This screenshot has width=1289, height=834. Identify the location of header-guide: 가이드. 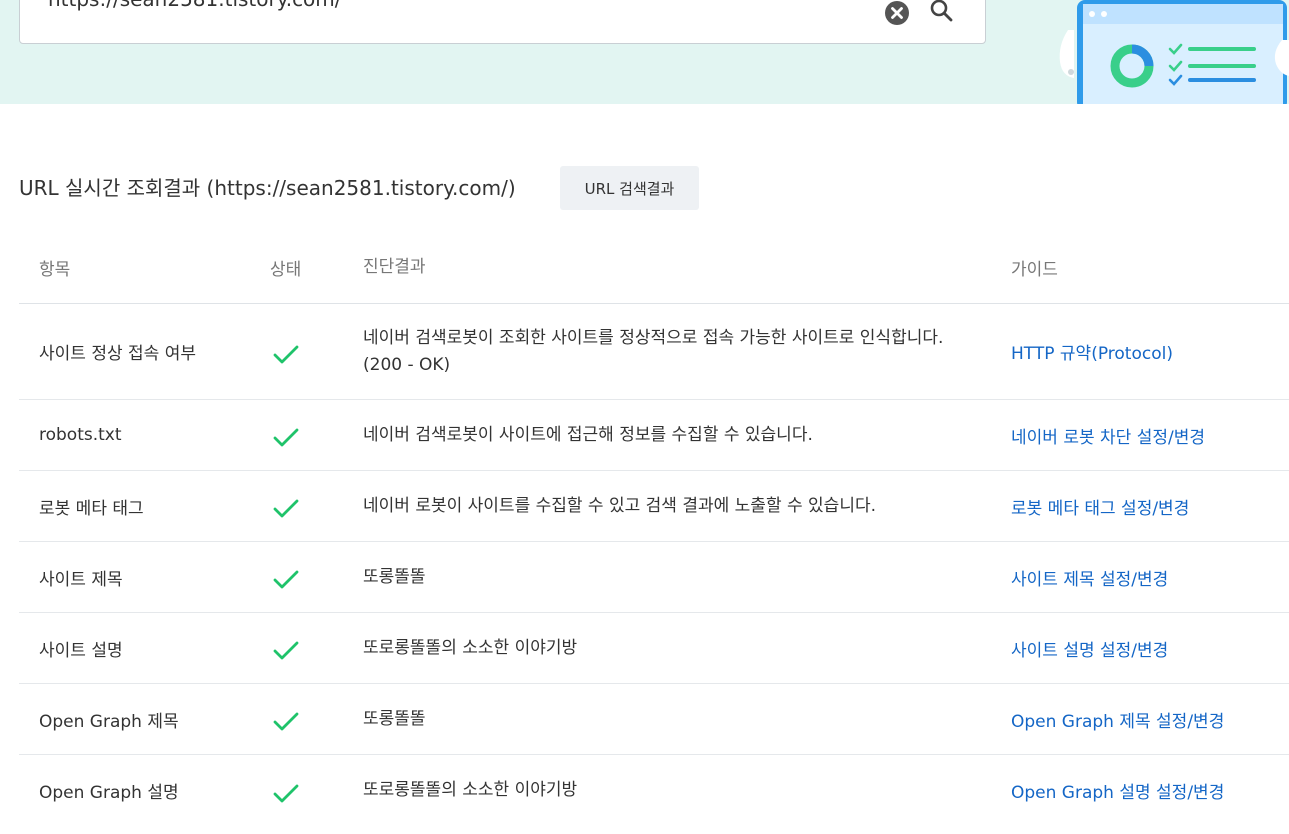
(1034, 270).